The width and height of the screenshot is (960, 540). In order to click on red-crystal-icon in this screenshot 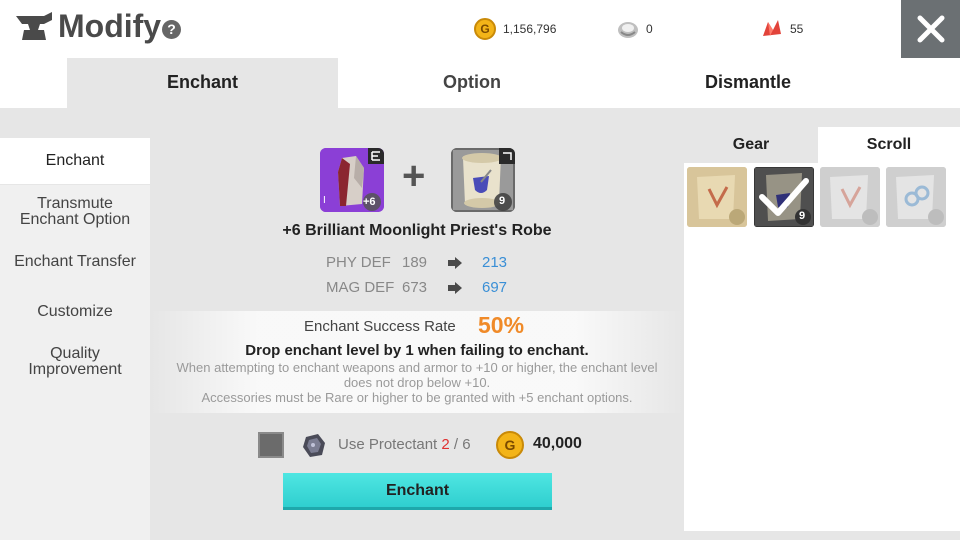, I will do `click(772, 28)`.